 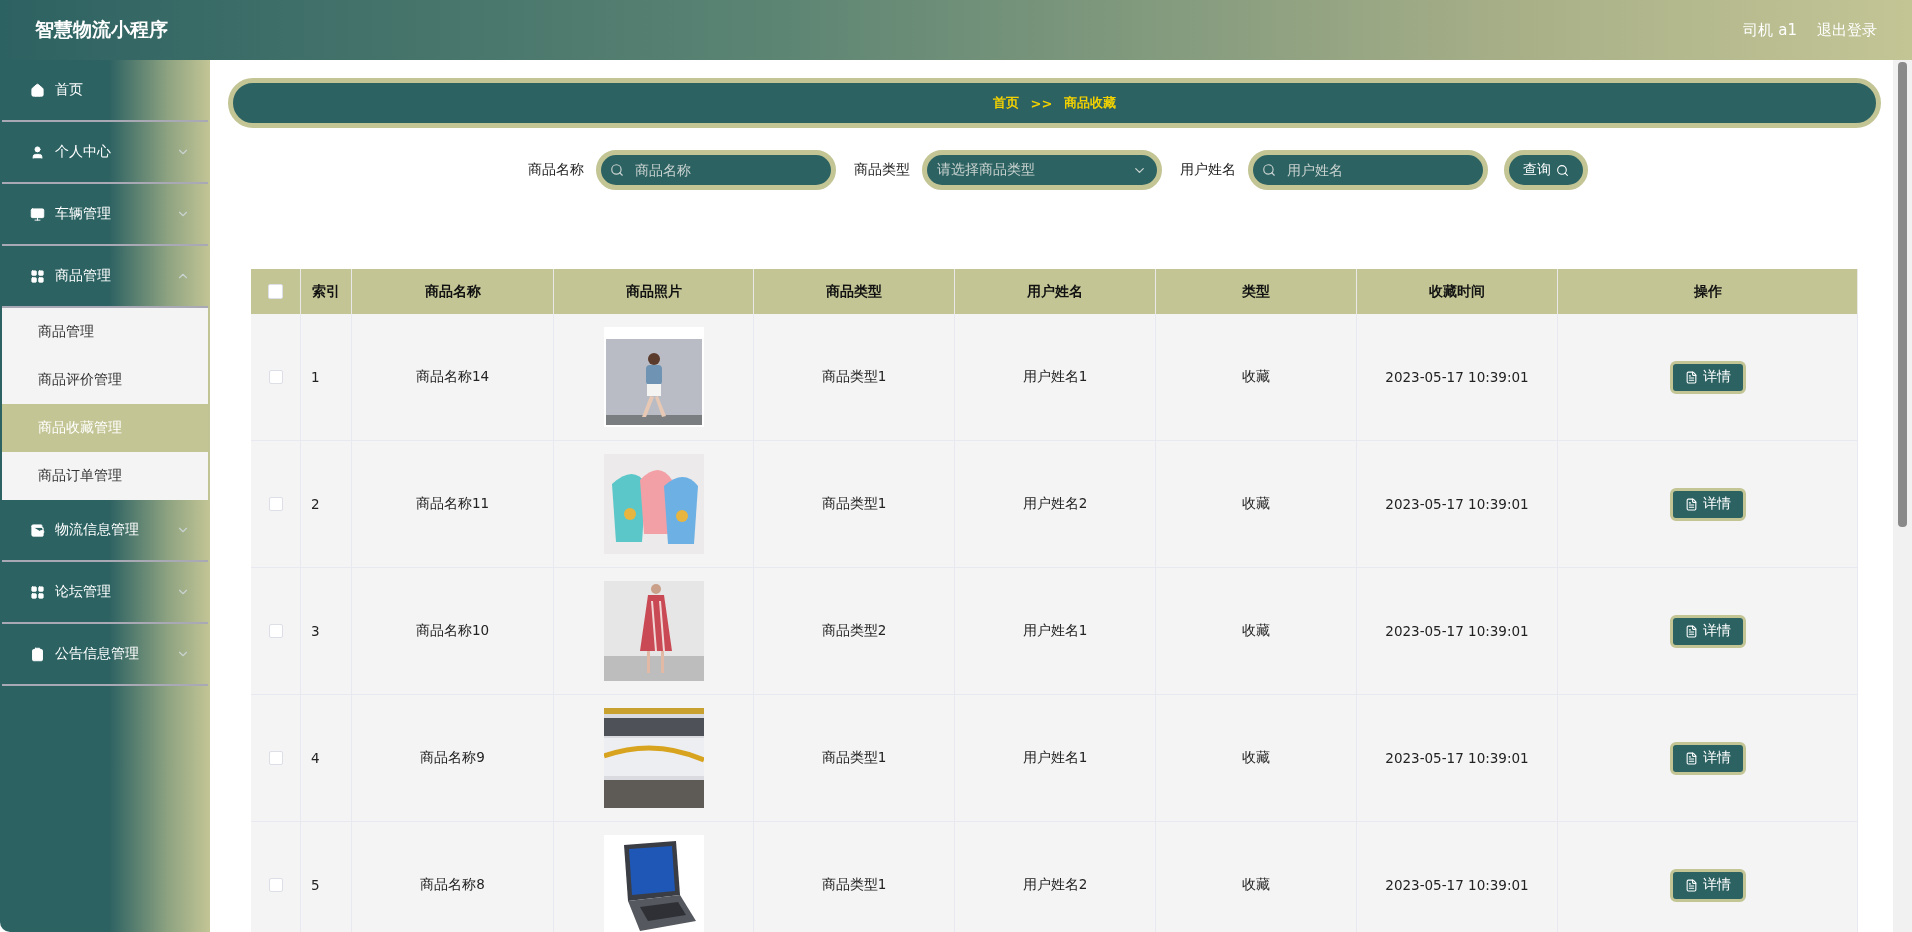 I want to click on table-cell: 商品名称9, so click(x=453, y=758).